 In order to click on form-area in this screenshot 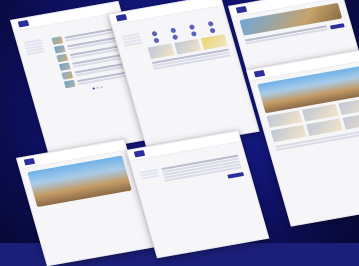, I will do `click(203, 172)`.